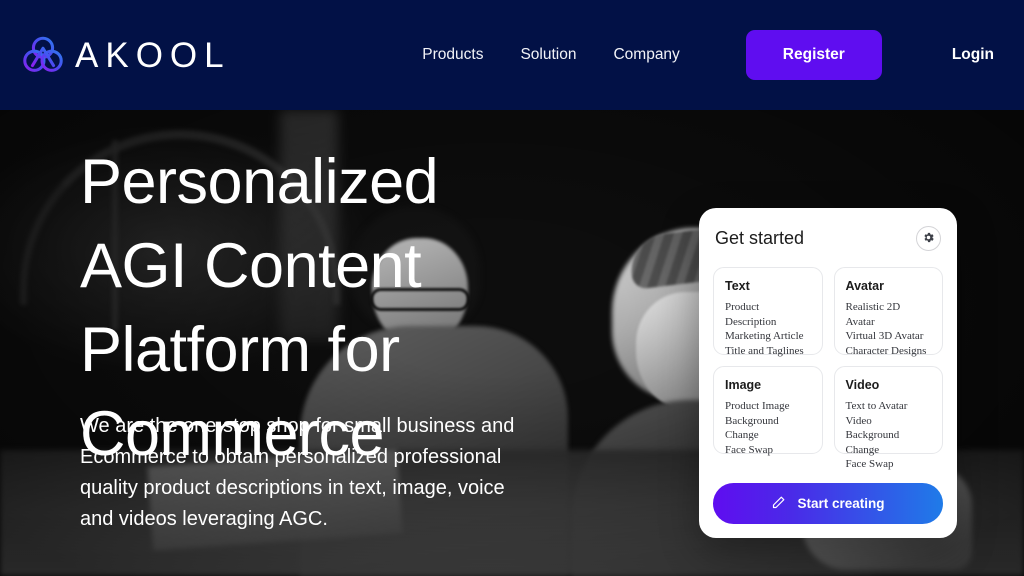 The width and height of the screenshot is (1024, 576). I want to click on card-header: Get started, so click(828, 238).